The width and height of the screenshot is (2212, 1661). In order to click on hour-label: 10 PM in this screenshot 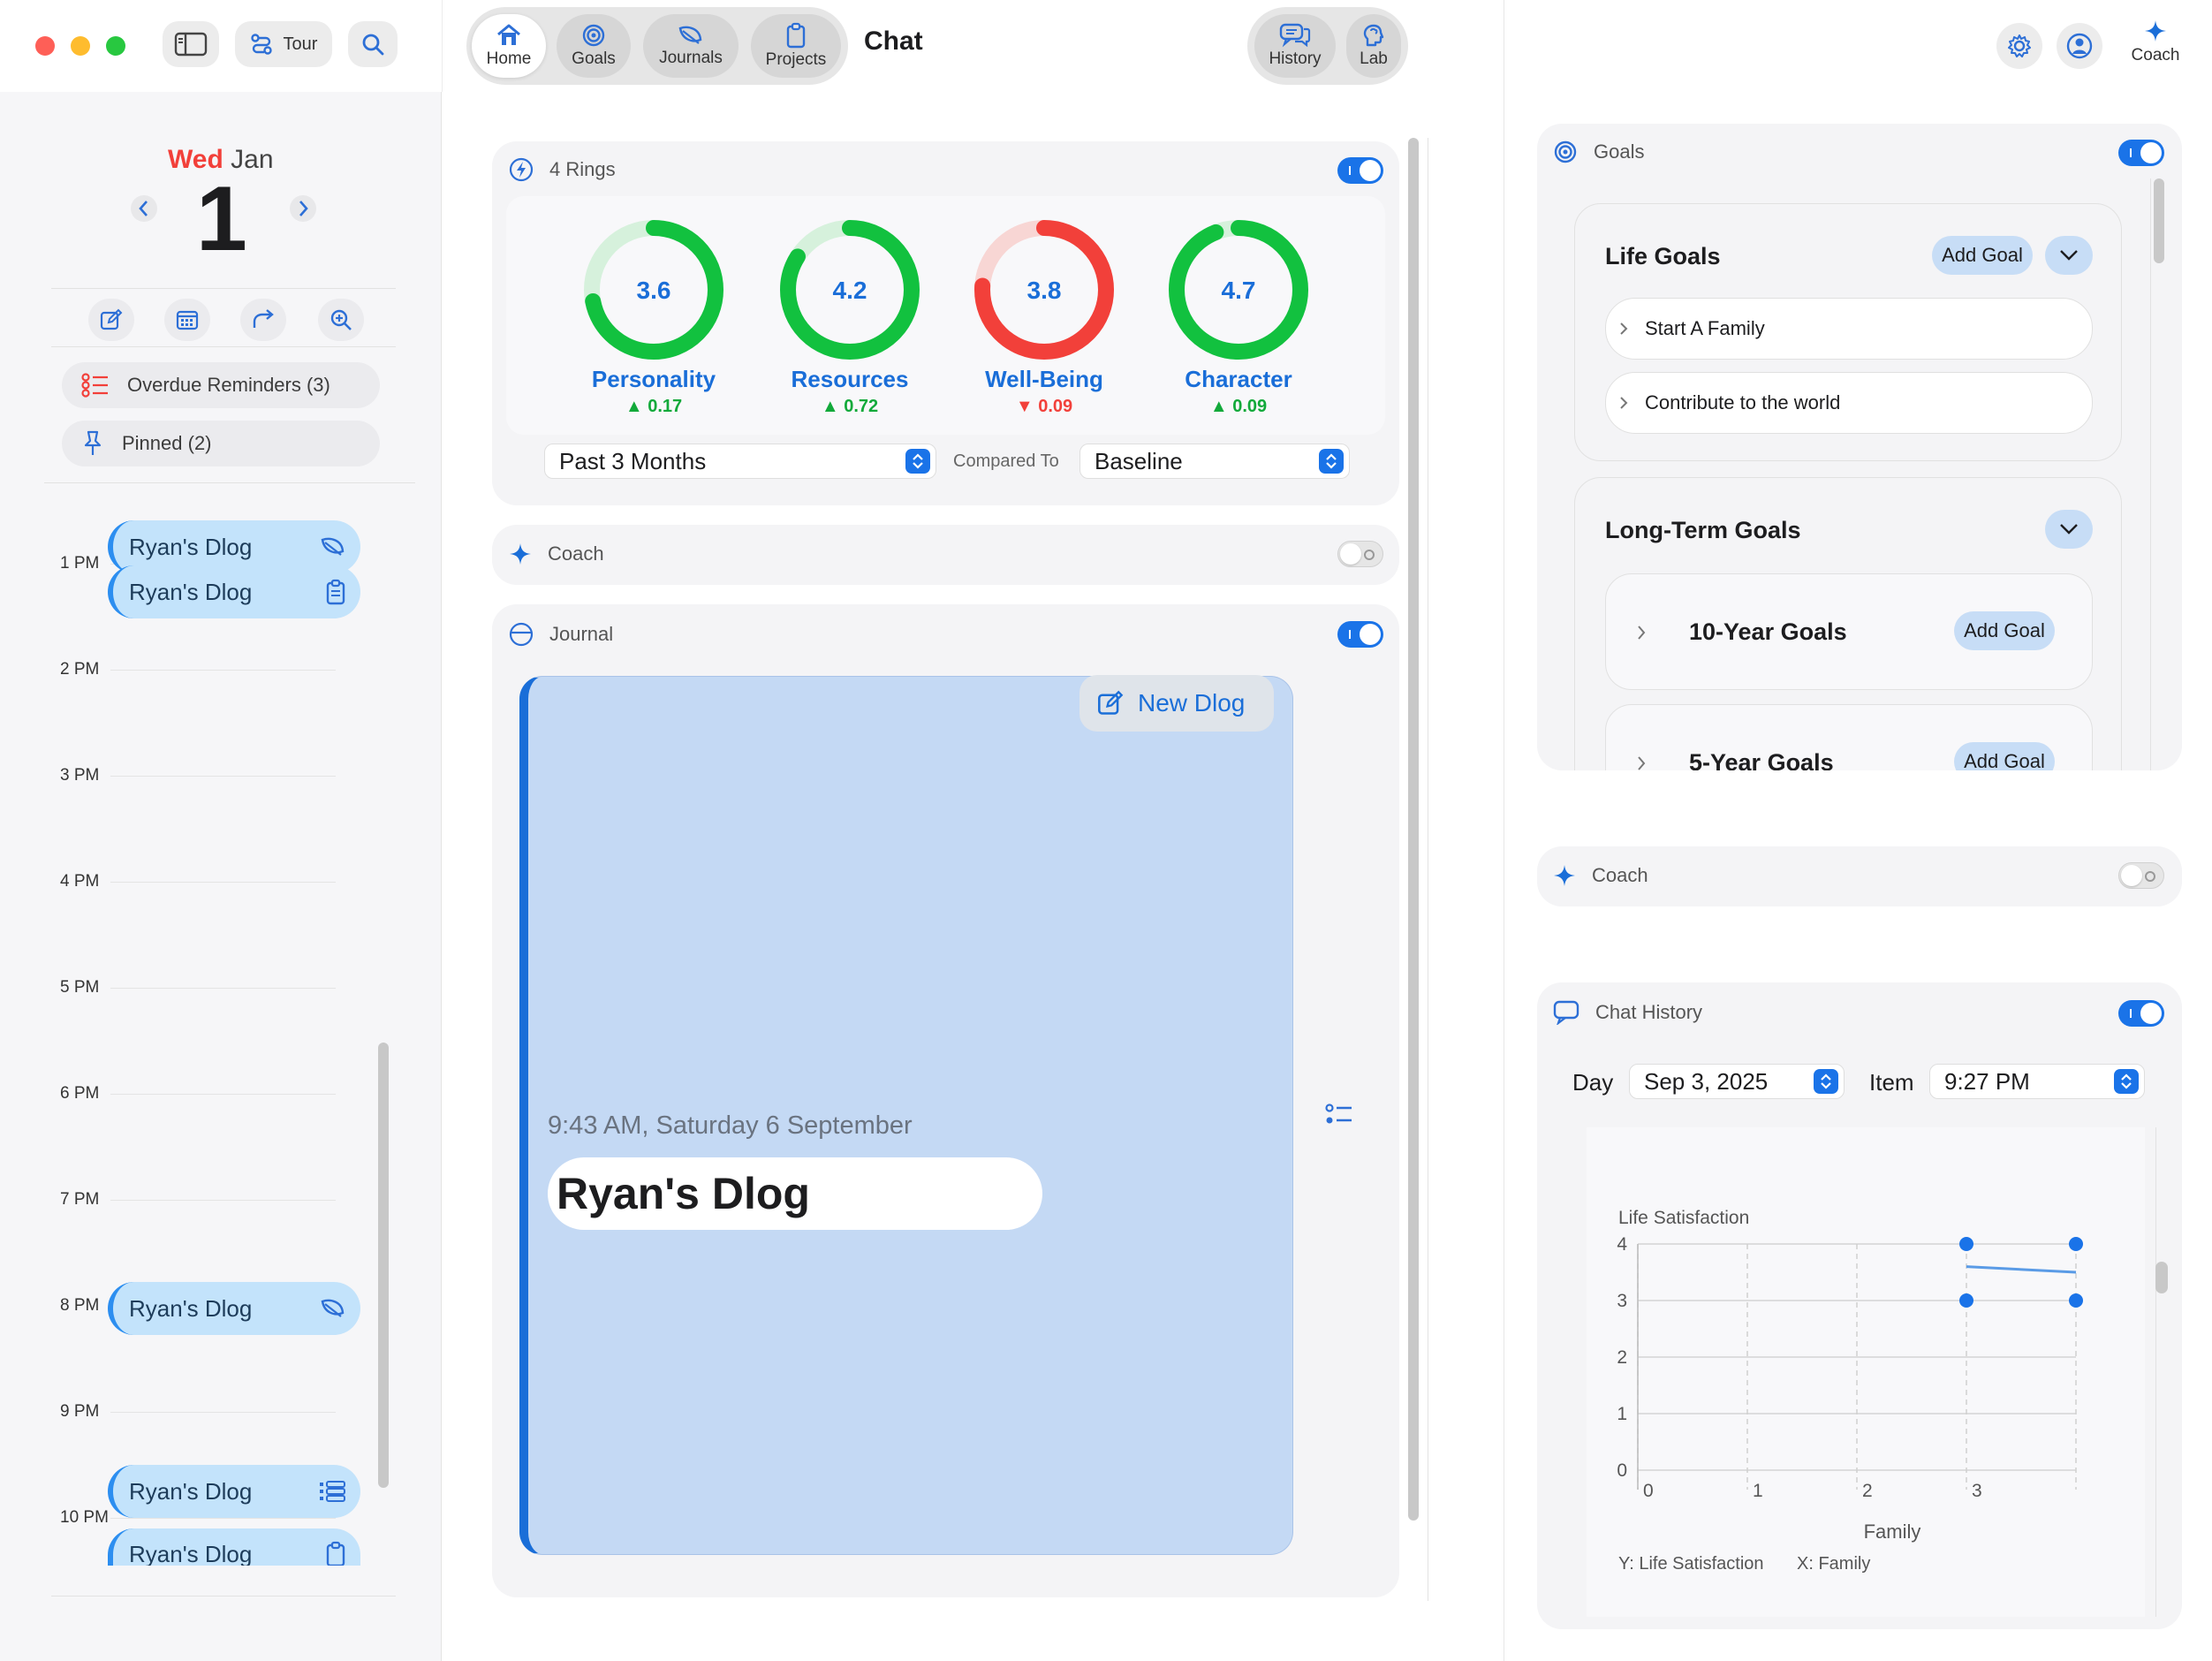, I will do `click(84, 1517)`.